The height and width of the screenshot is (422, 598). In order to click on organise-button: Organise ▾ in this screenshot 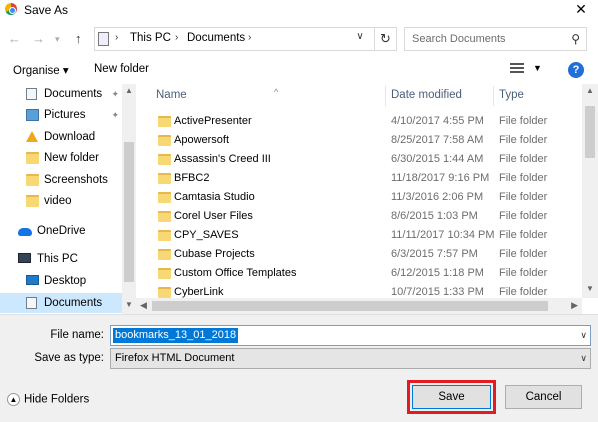, I will do `click(41, 70)`.